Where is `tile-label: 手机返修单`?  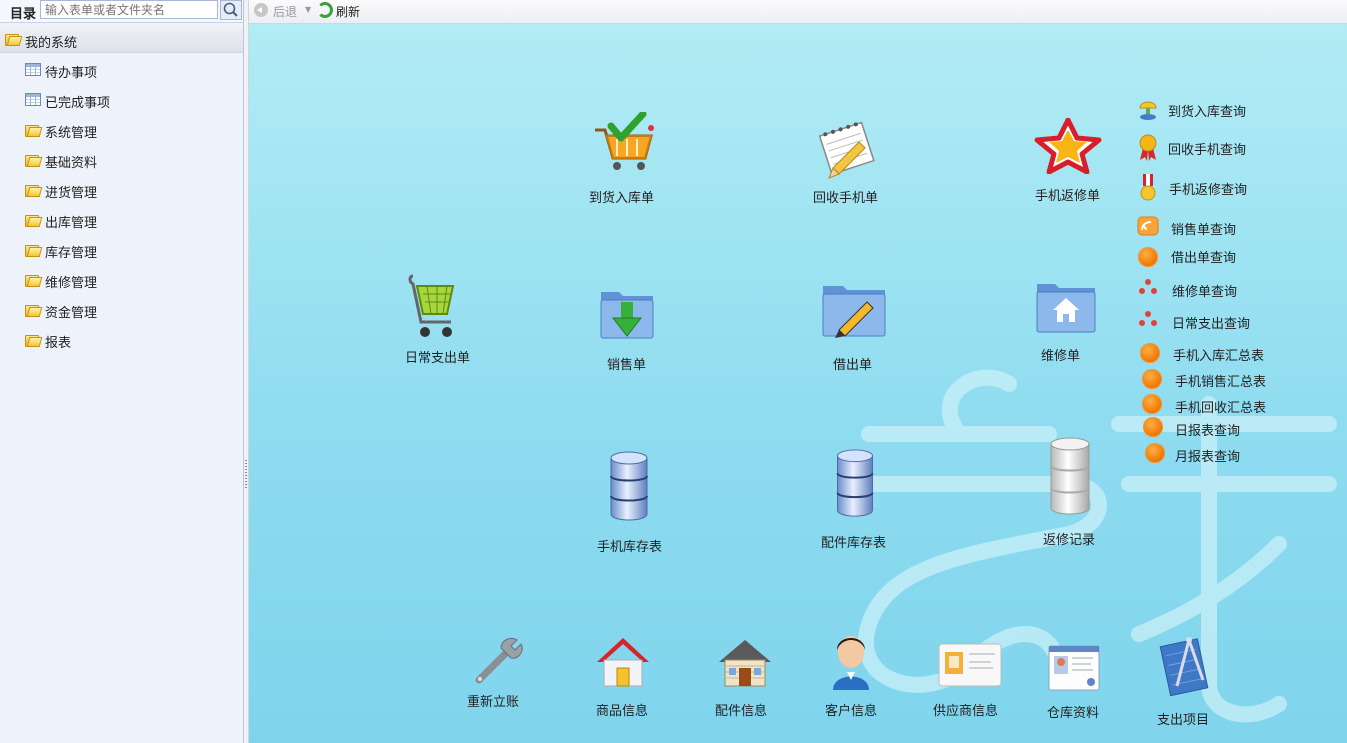
tile-label: 手机返修单 is located at coordinates (1068, 196).